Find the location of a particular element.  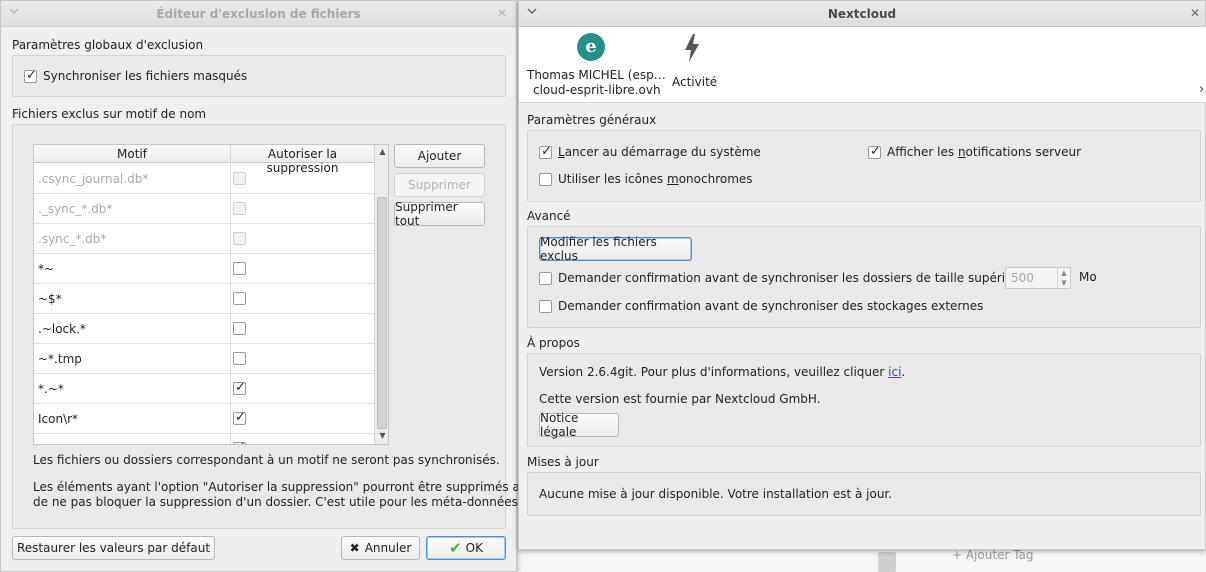

folder-size-limit-value: 500 is located at coordinates (1022, 278).